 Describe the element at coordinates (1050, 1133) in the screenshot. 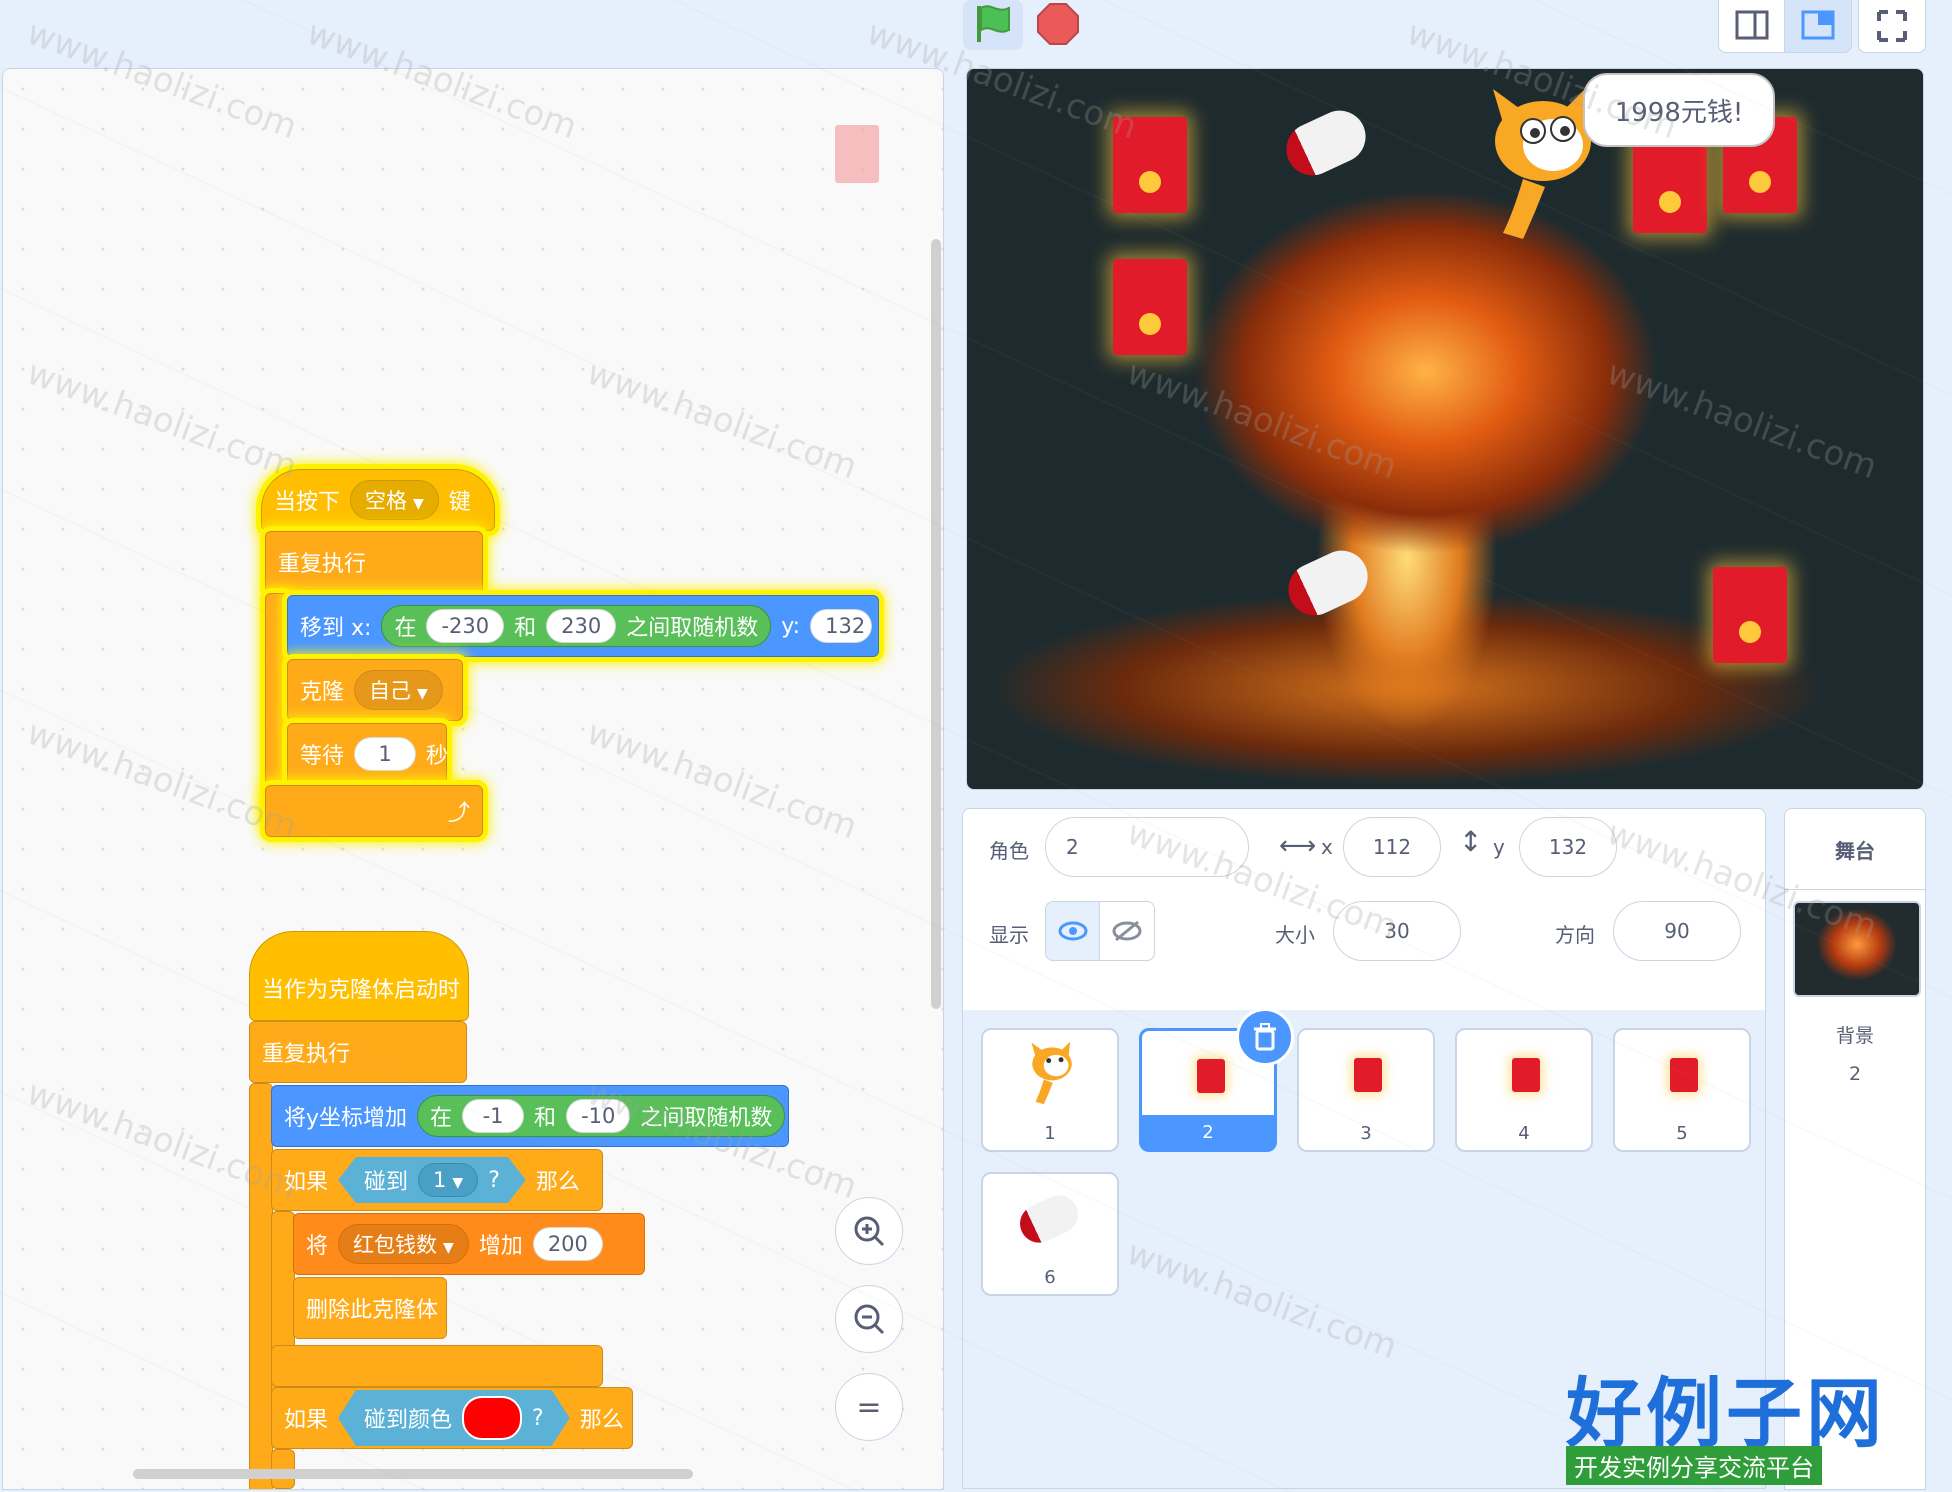

I see `sprite-tile-label: 1` at that location.